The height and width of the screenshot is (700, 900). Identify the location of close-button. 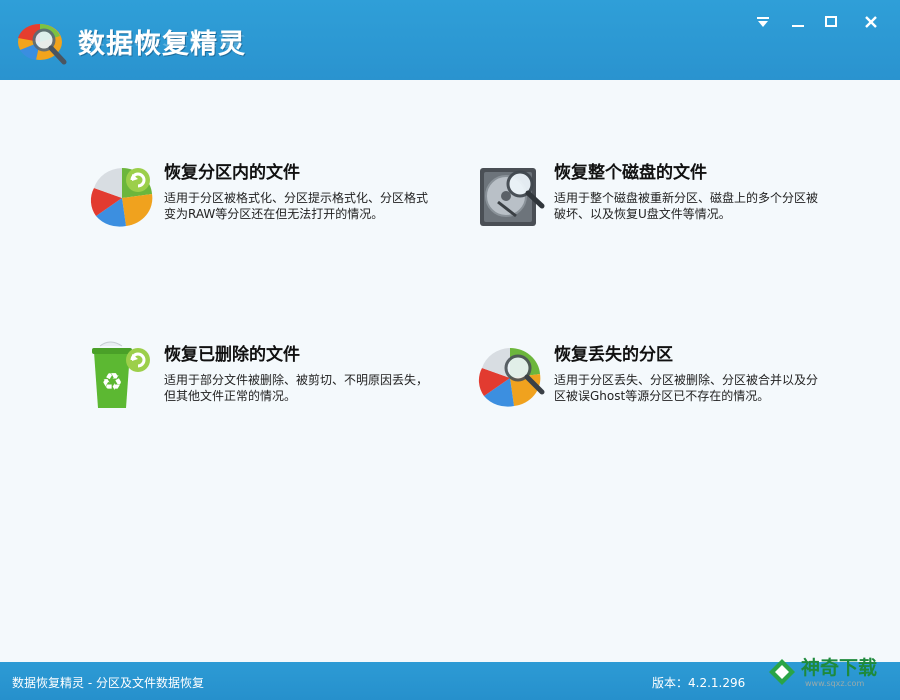
(871, 22).